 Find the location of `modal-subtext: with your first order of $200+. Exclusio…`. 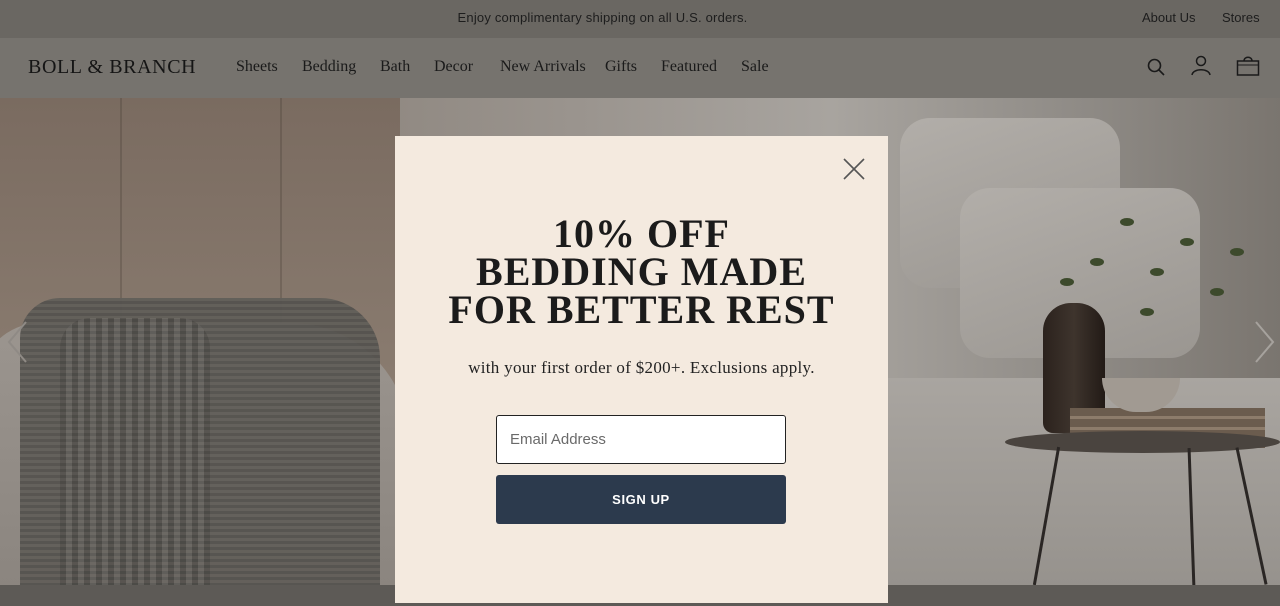

modal-subtext: with your first order of $200+. Exclusio… is located at coordinates (641, 367).